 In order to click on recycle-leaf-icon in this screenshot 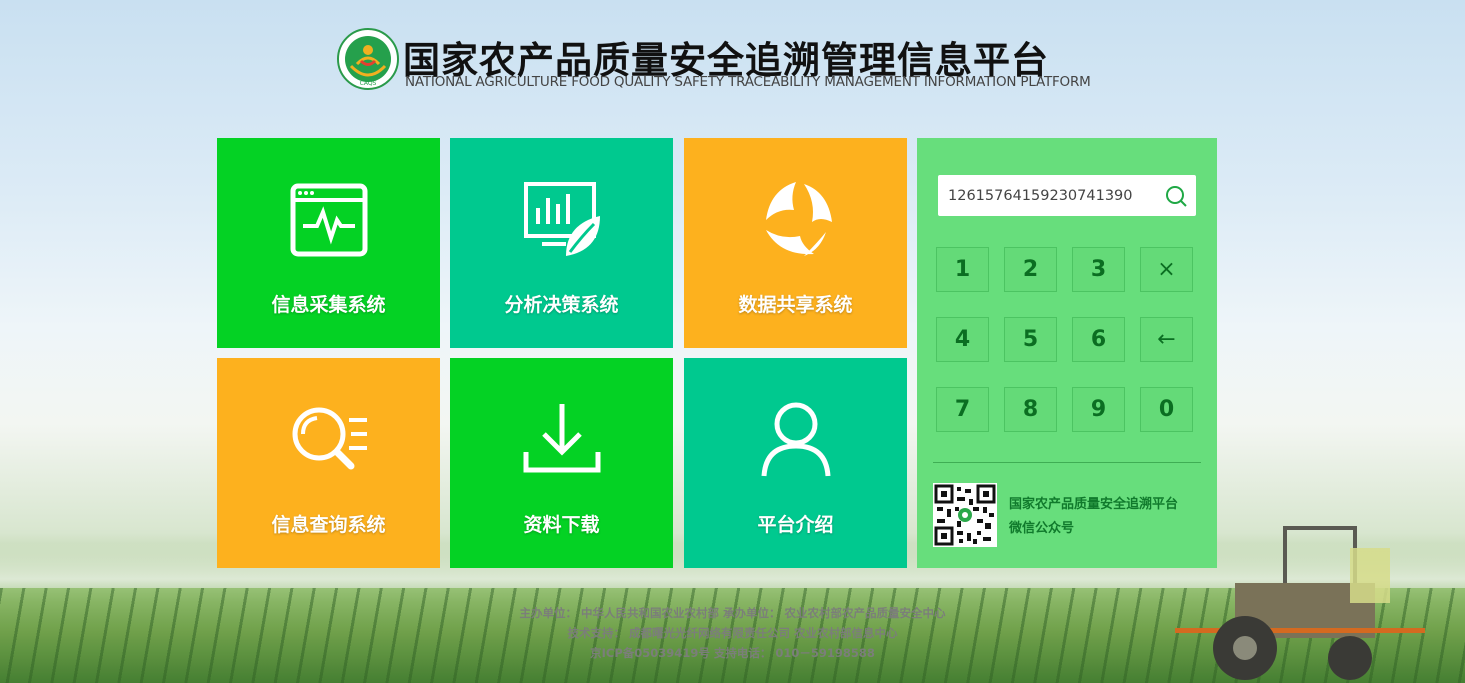, I will do `click(798, 219)`.